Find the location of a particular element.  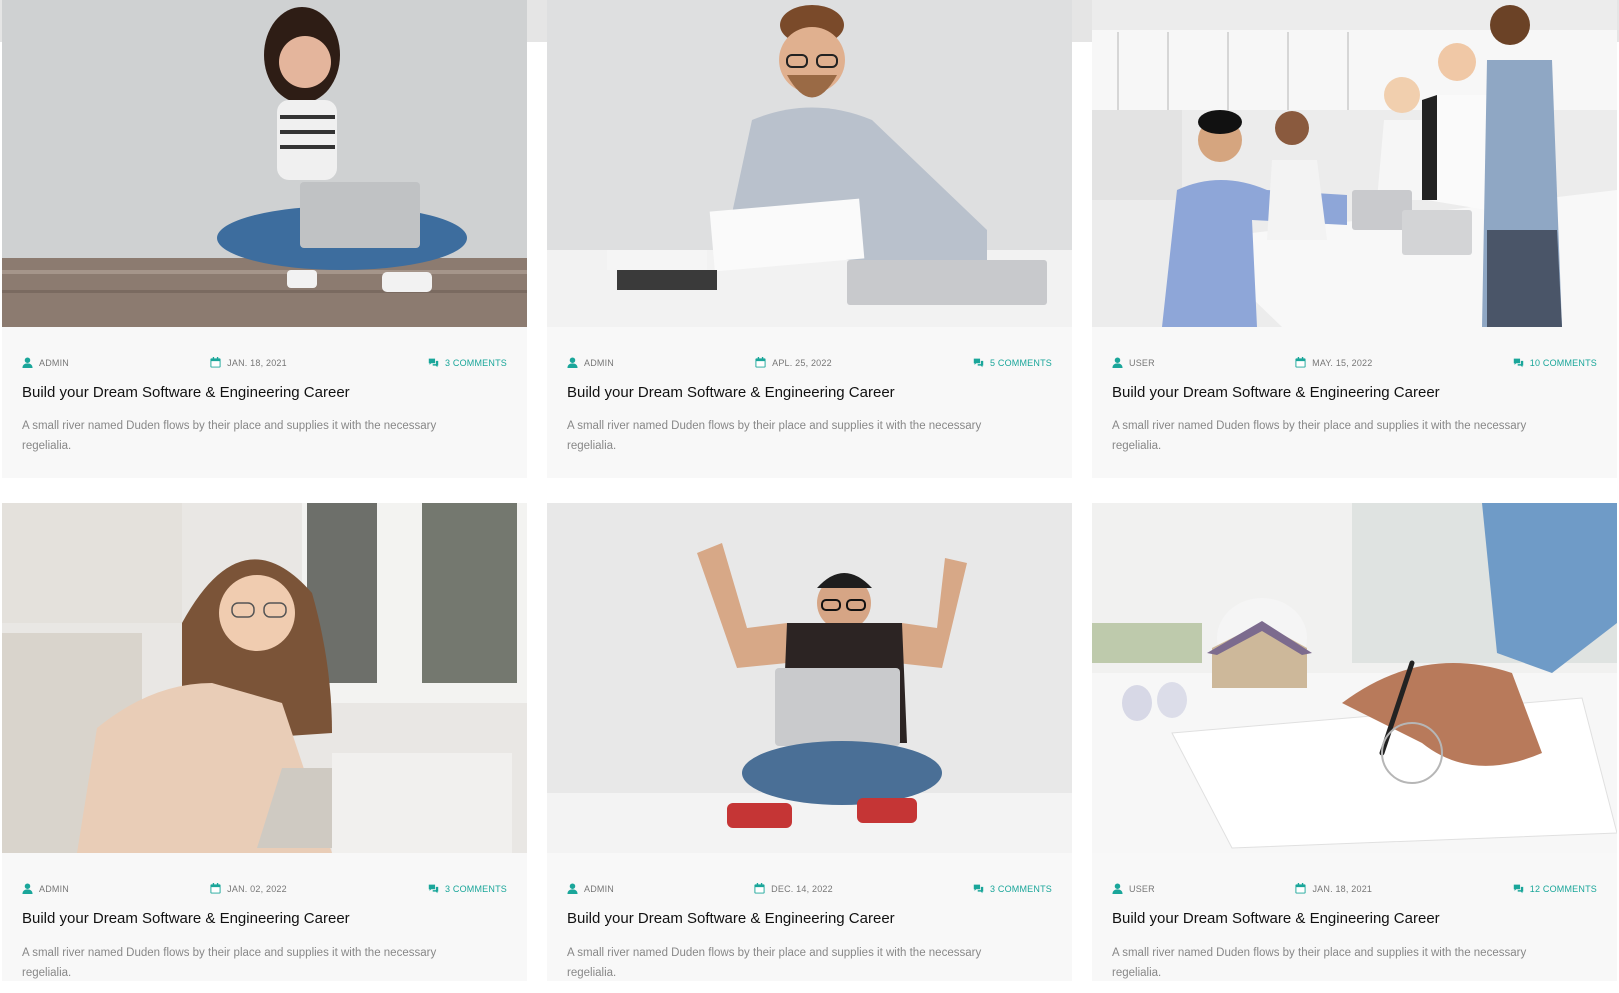

post-date: MAY. 15, 2022 is located at coordinates (1333, 362).